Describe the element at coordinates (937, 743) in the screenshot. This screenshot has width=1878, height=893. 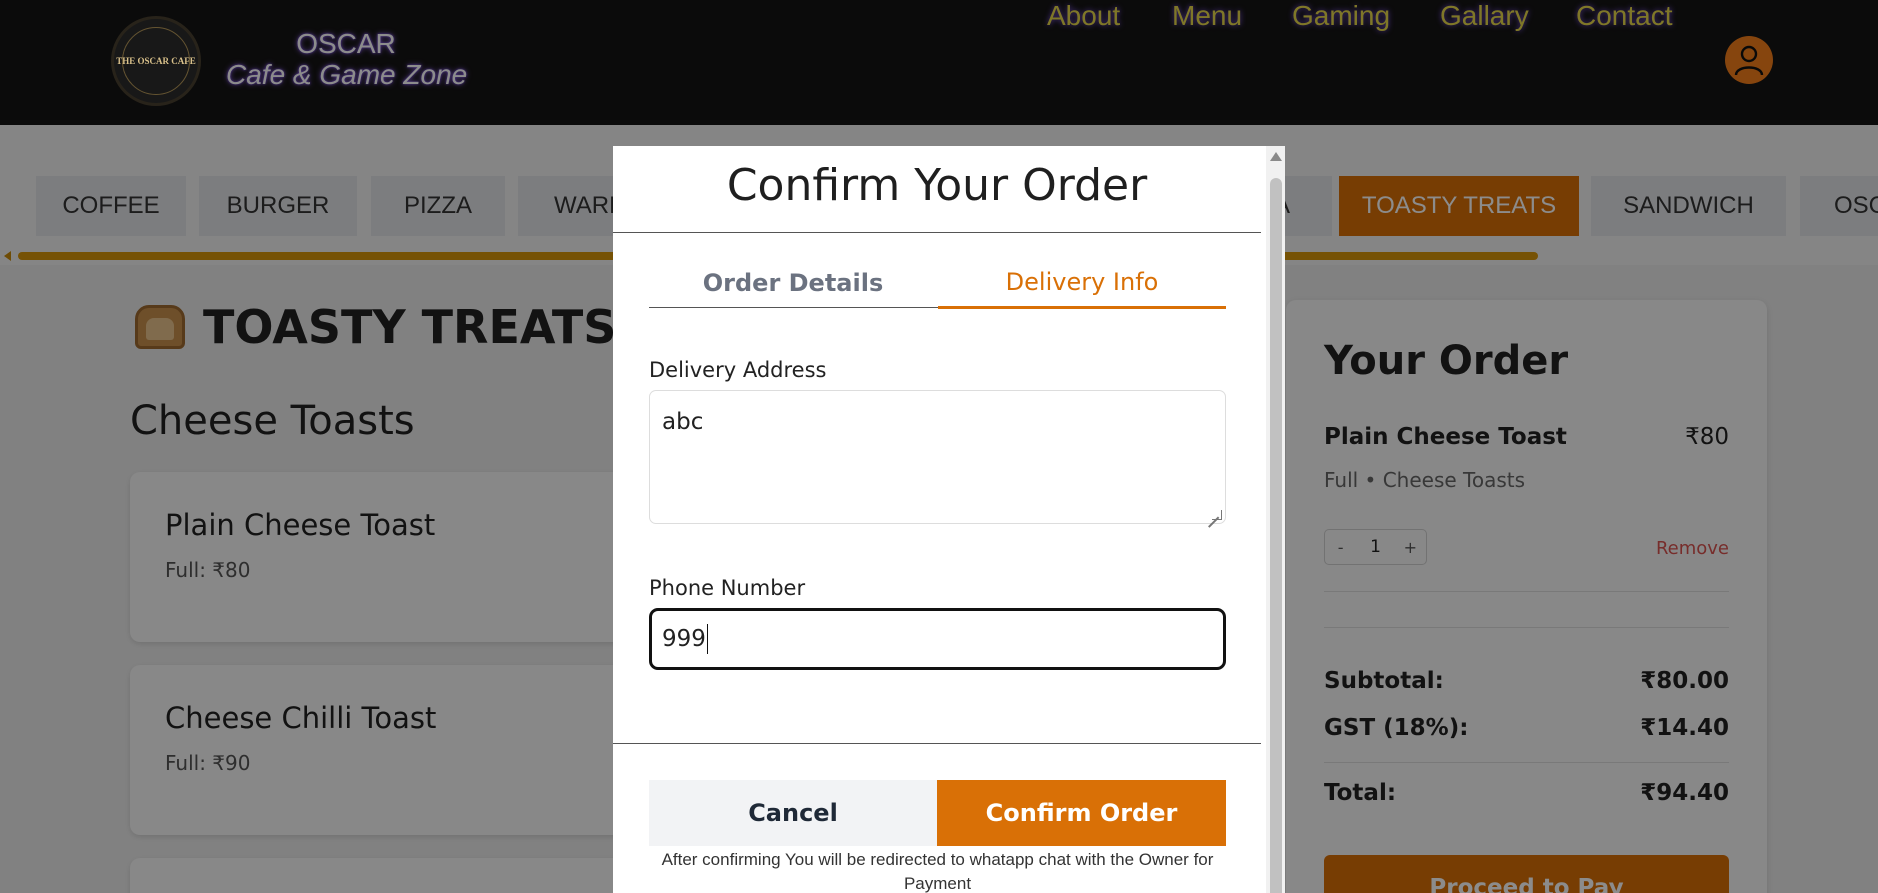
I see `modal-footer-divider` at that location.